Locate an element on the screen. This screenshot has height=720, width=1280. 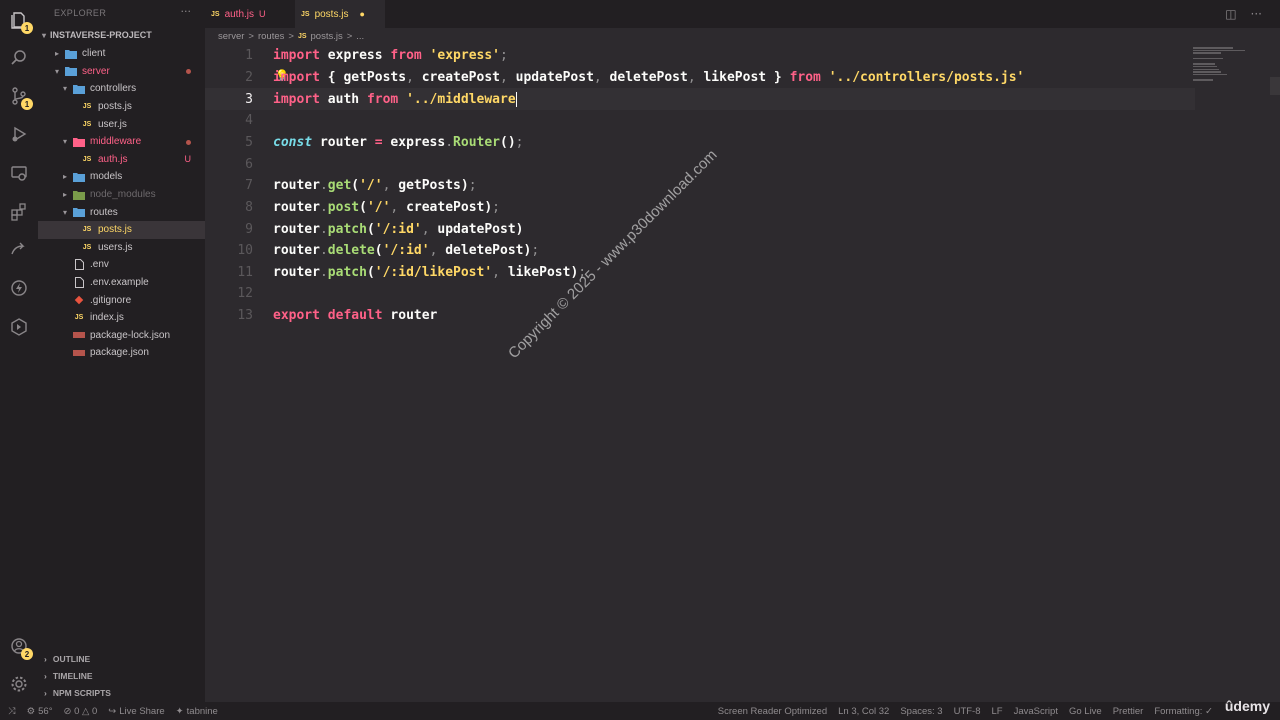
tree-item: ▾ routes is located at coordinates (121, 212).